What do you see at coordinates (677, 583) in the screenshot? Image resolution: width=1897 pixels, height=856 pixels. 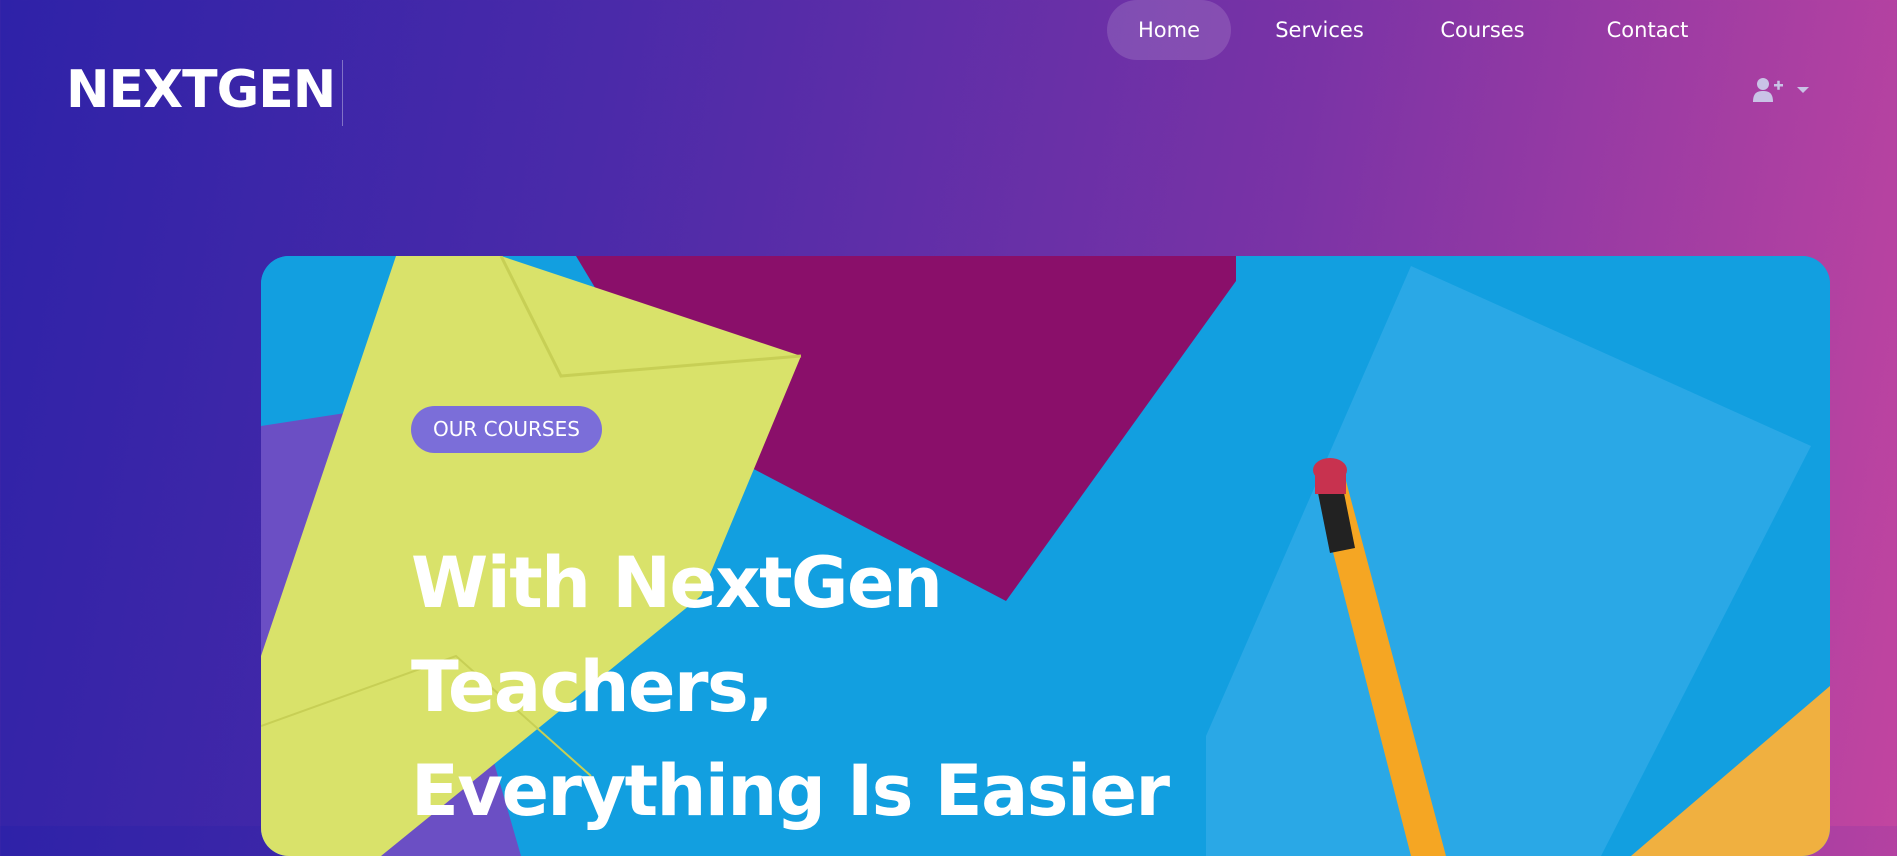 I see `hero-title-line-1: With NextGen` at bounding box center [677, 583].